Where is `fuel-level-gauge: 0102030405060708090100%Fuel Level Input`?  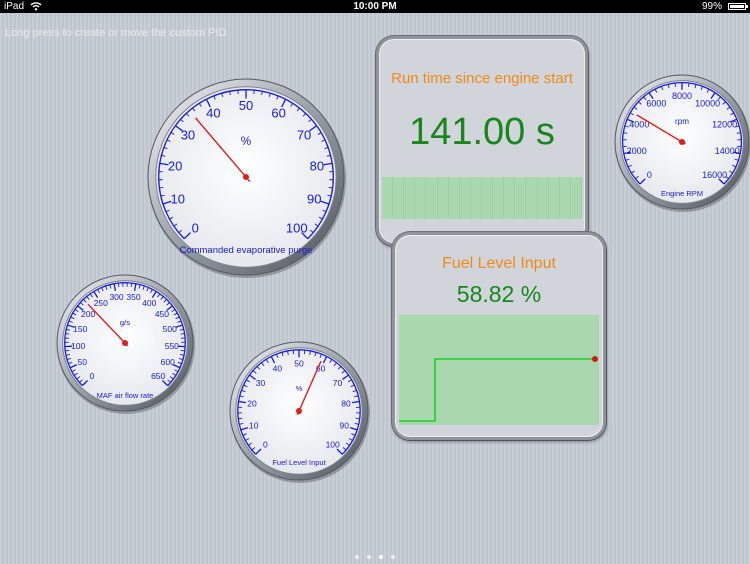 fuel-level-gauge: 0102030405060708090100%Fuel Level Input is located at coordinates (300, 410).